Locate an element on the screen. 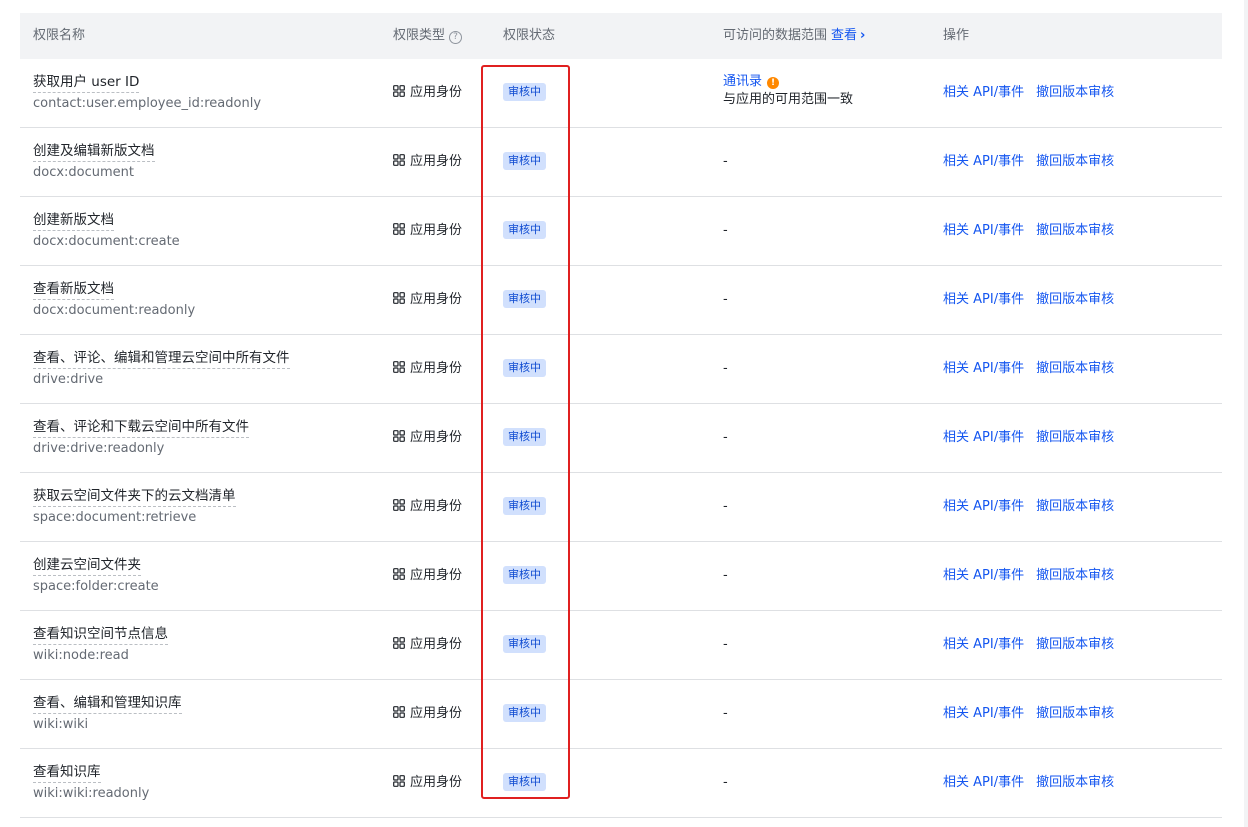 The width and height of the screenshot is (1248, 827). permission-name-cell: 创建及编辑新版文档 docx:document is located at coordinates (94, 162).